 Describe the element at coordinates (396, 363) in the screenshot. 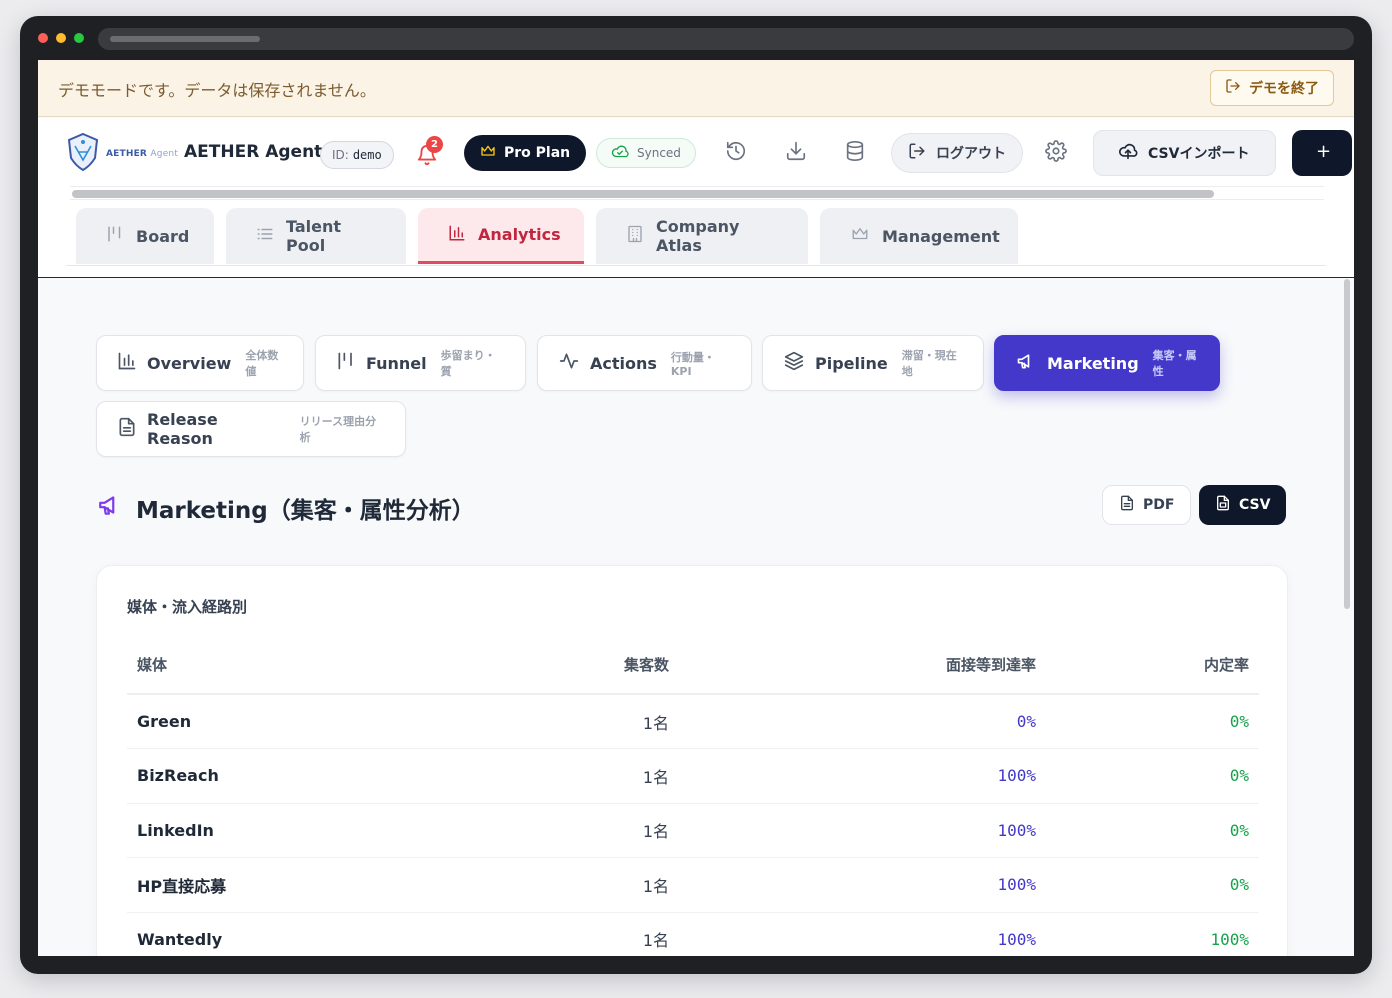

I see `subtab-label: Funnel` at that location.